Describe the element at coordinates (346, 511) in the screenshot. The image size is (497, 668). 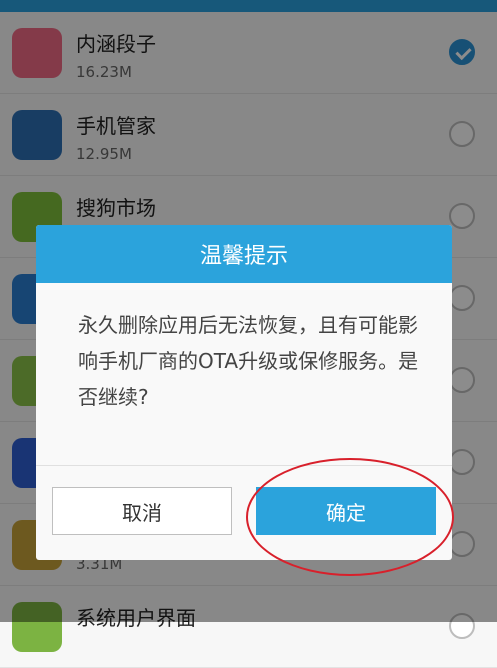
I see `confirm-button: 确定` at that location.